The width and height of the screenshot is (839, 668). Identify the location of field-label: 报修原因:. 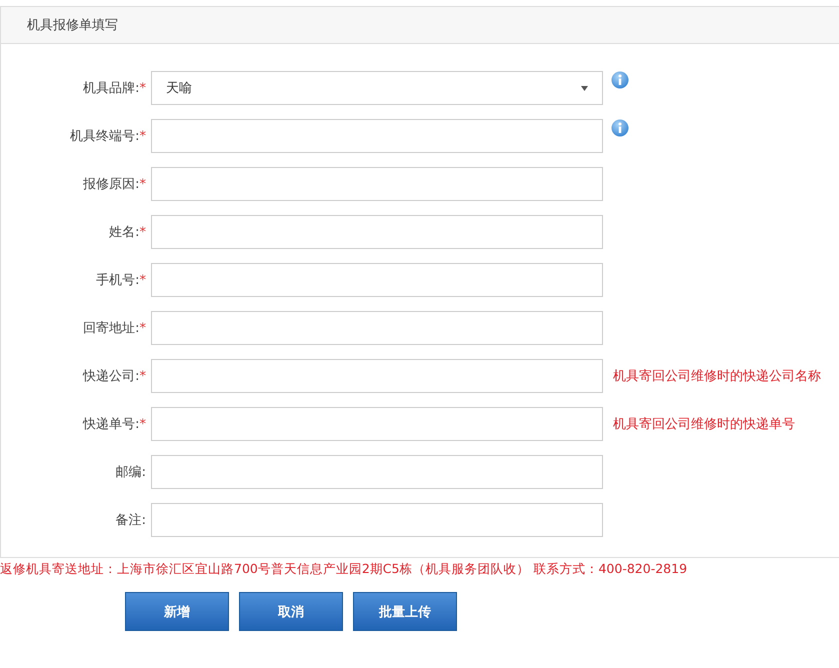
(111, 184).